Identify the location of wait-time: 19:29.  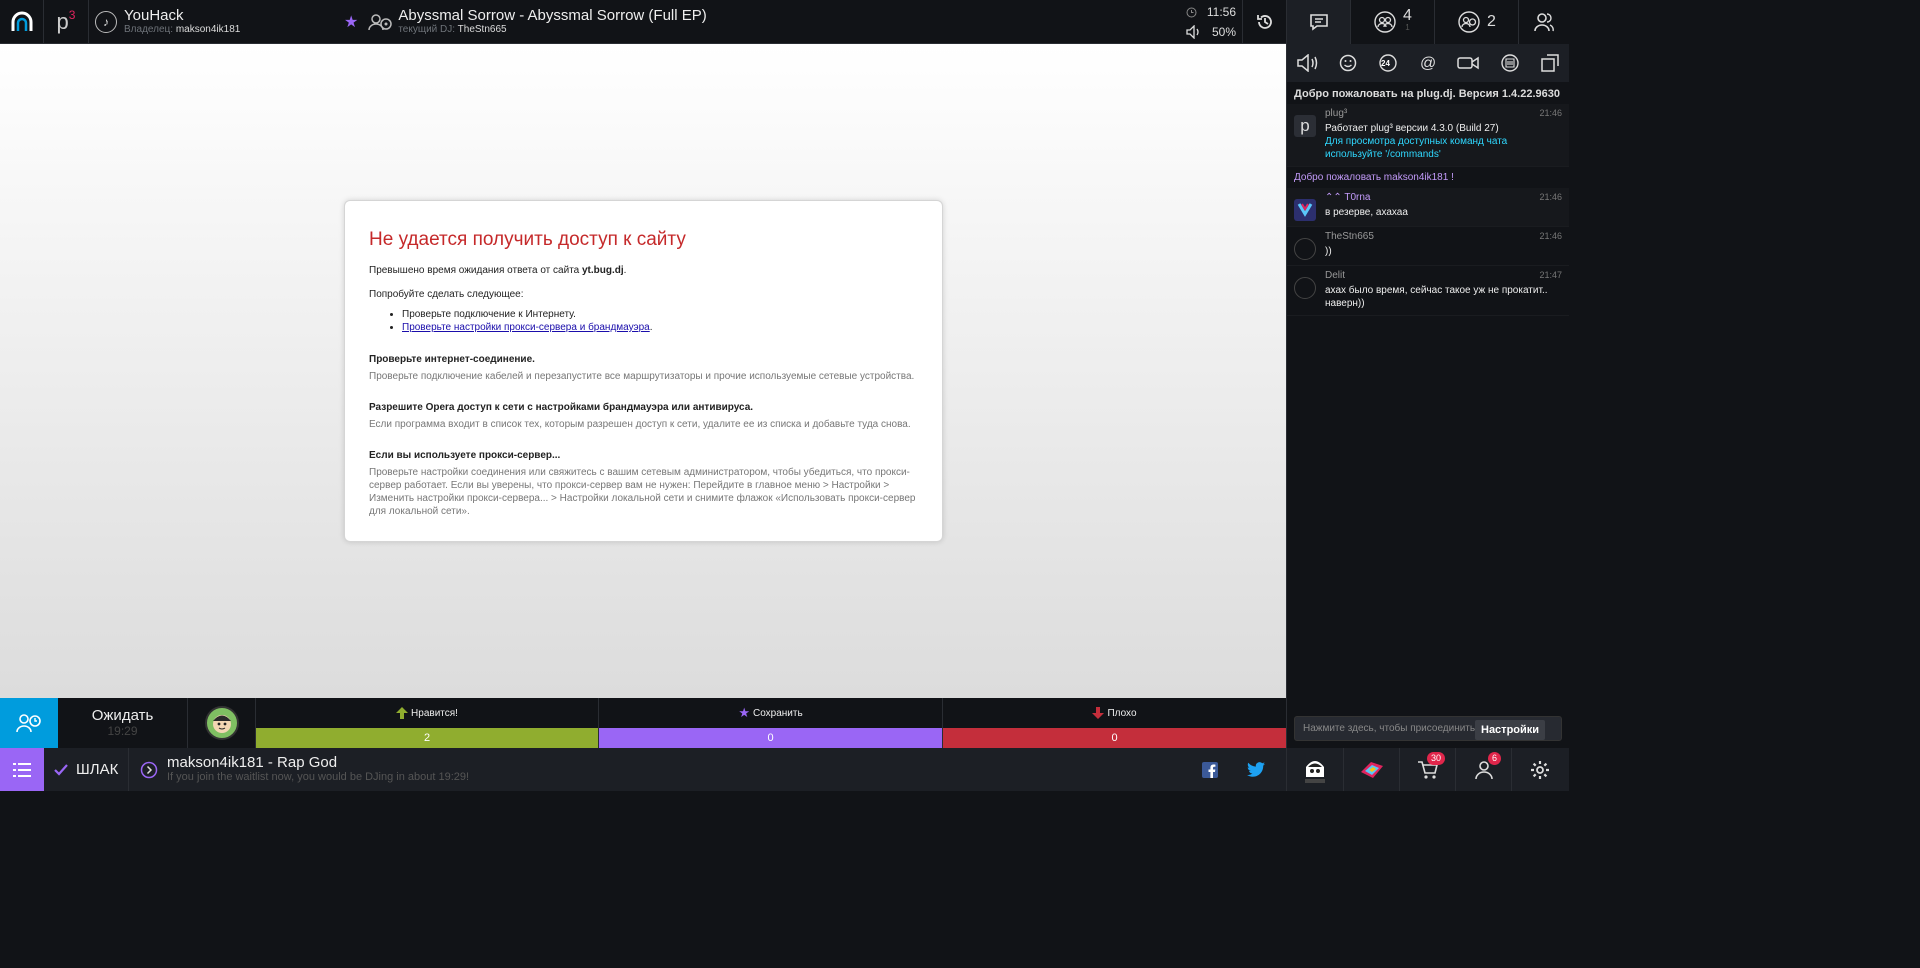
(122, 731).